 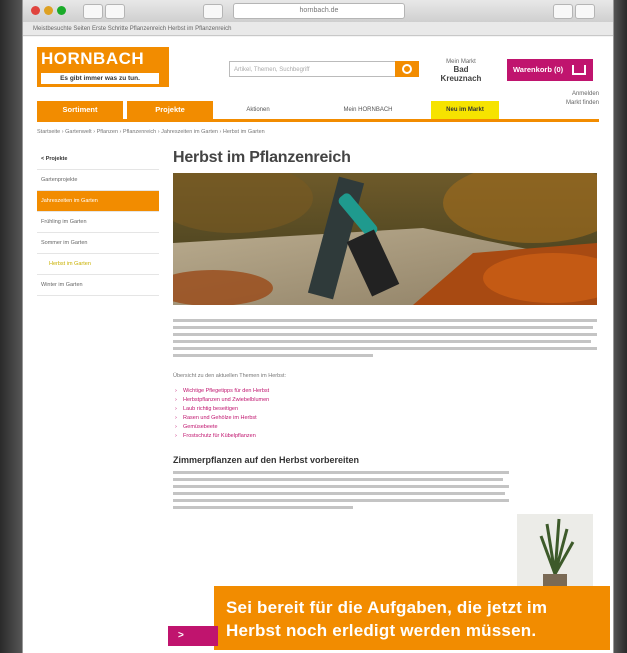 I want to click on store-selector: Mein Markt Bad Kreuznach, so click(x=461, y=71).